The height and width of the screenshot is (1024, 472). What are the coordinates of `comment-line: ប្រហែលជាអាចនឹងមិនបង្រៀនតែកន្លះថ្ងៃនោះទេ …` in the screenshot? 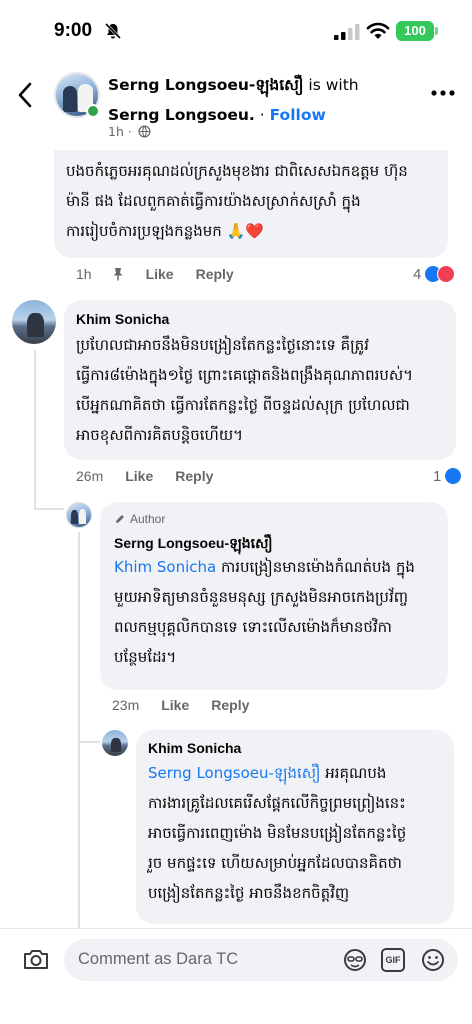 It's located at (222, 345).